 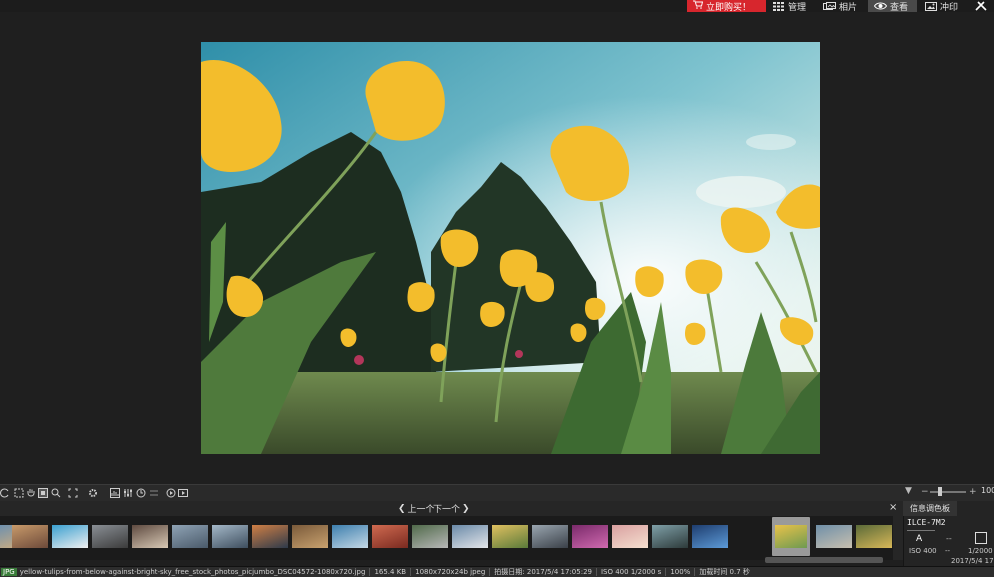 I want to click on zoom-icon, so click(x=56, y=493).